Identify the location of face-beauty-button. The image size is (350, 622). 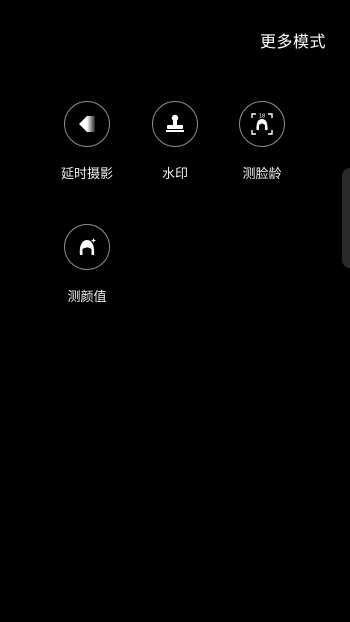
(87, 247).